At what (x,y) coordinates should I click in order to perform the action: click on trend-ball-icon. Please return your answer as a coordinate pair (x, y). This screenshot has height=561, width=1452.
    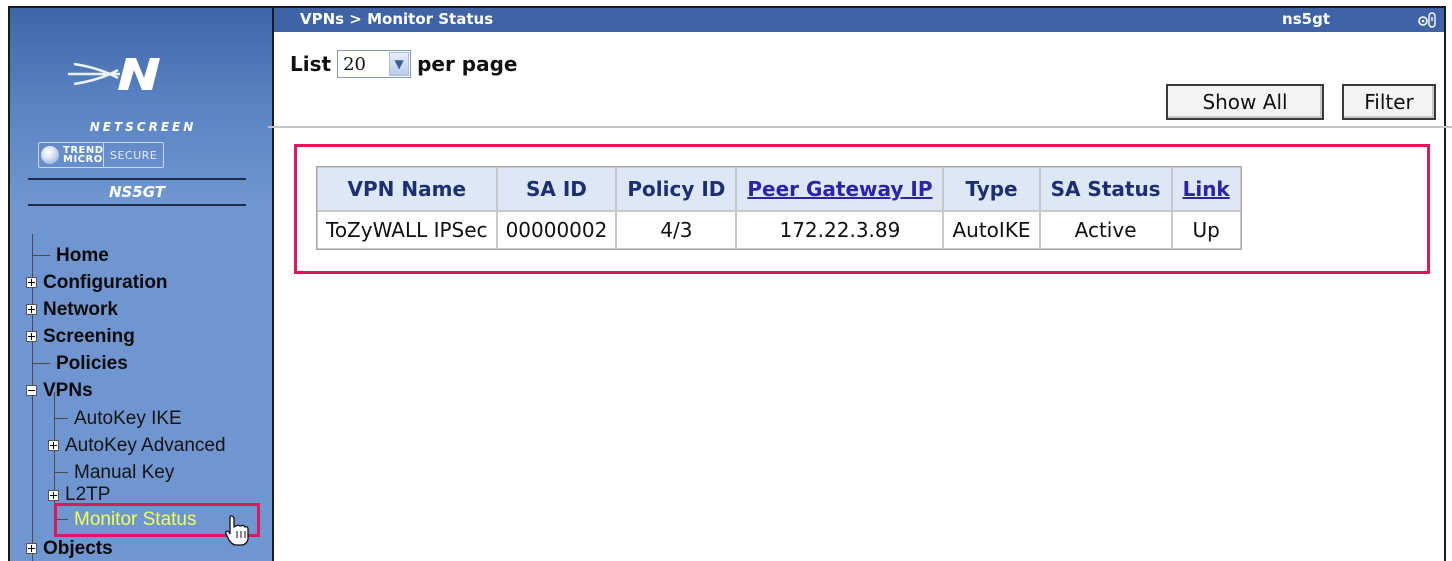
    Looking at the image, I should click on (50, 155).